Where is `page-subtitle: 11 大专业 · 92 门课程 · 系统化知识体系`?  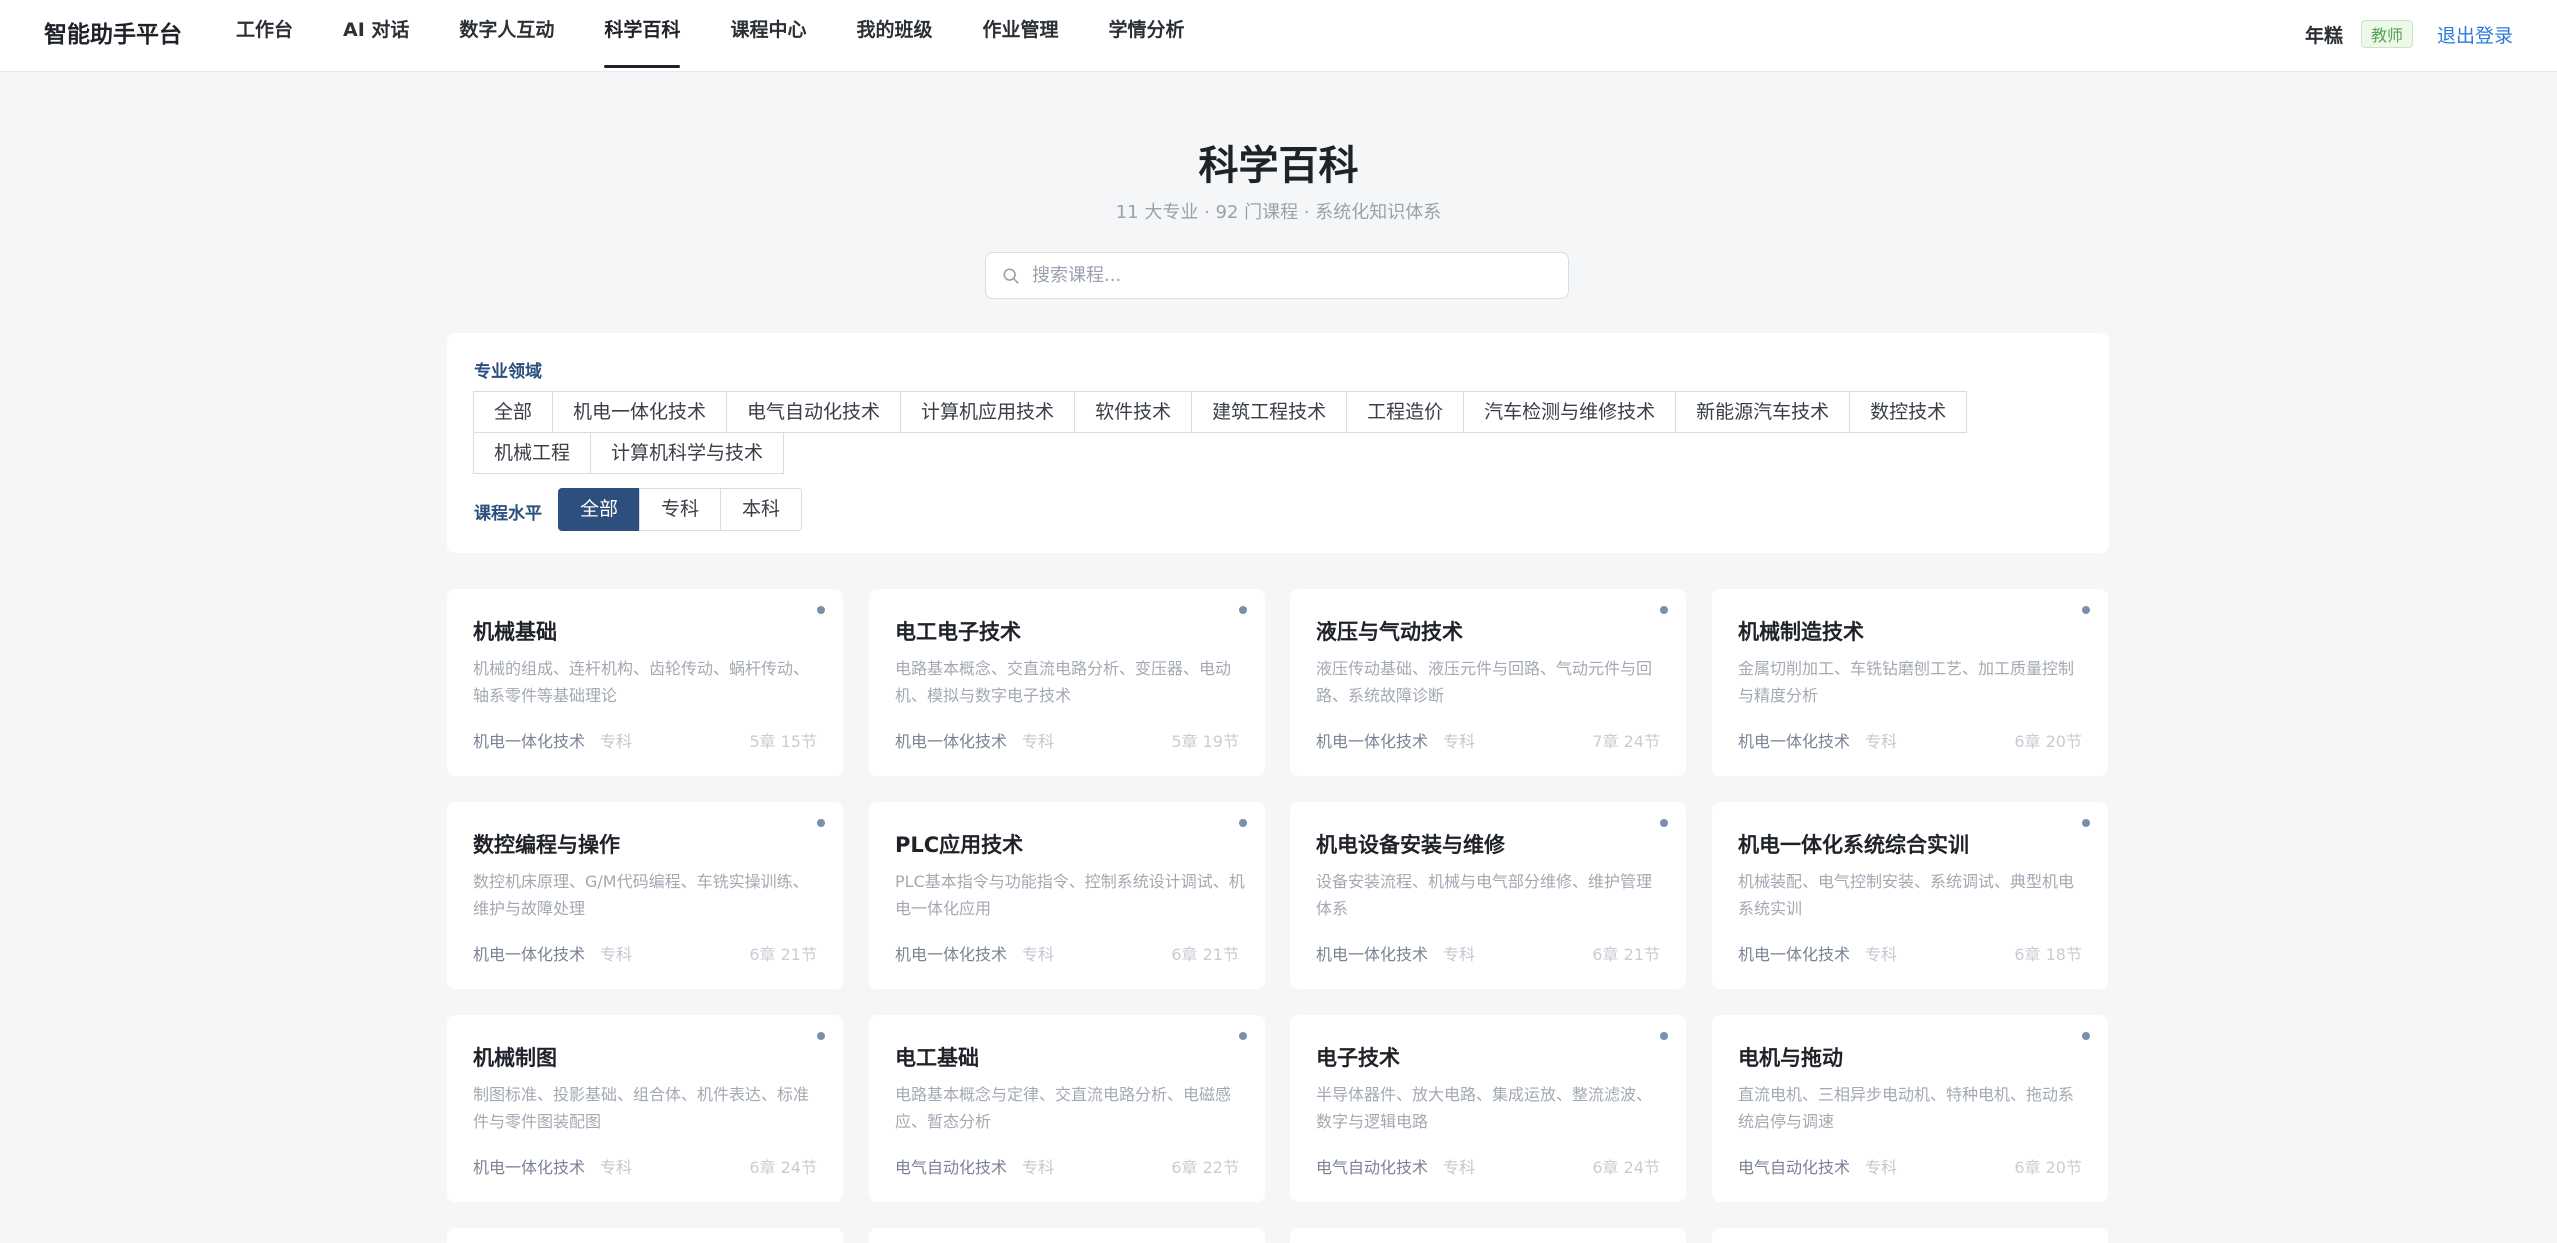 page-subtitle: 11 大专业 · 92 门课程 · 系统化知识体系 is located at coordinates (1278, 212).